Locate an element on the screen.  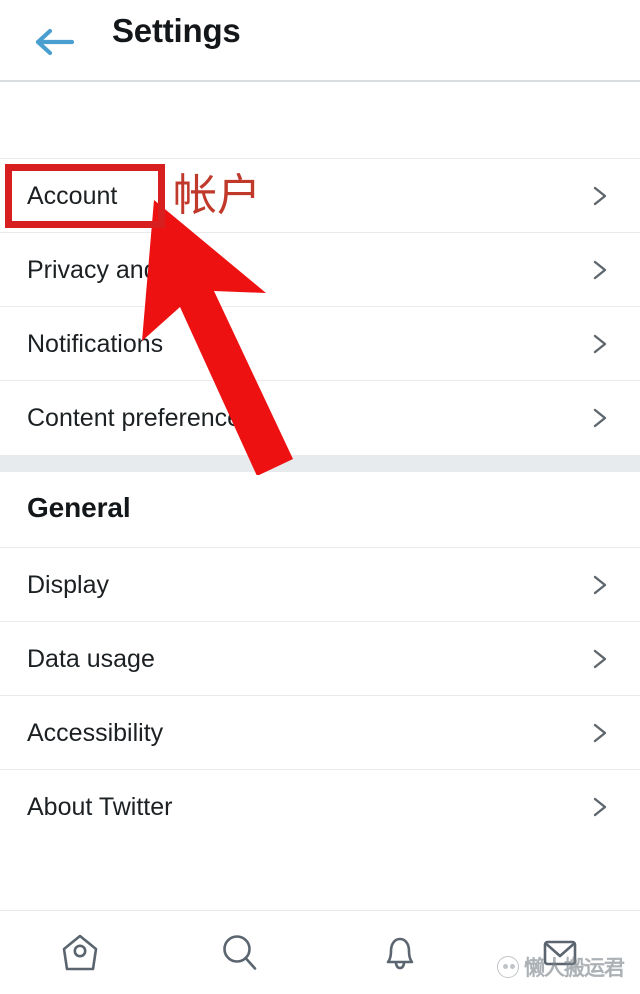
list-item-accessibility: Accessibility is located at coordinates (320, 732).